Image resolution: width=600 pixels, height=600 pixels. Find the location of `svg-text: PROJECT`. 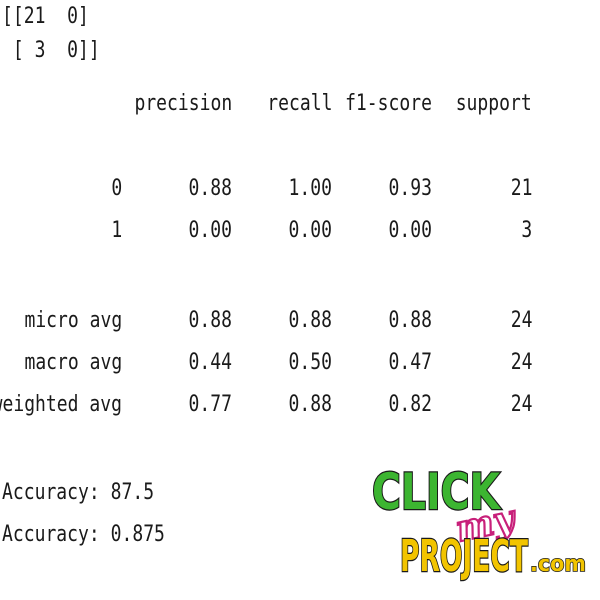

svg-text: PROJECT is located at coordinates (464, 556).